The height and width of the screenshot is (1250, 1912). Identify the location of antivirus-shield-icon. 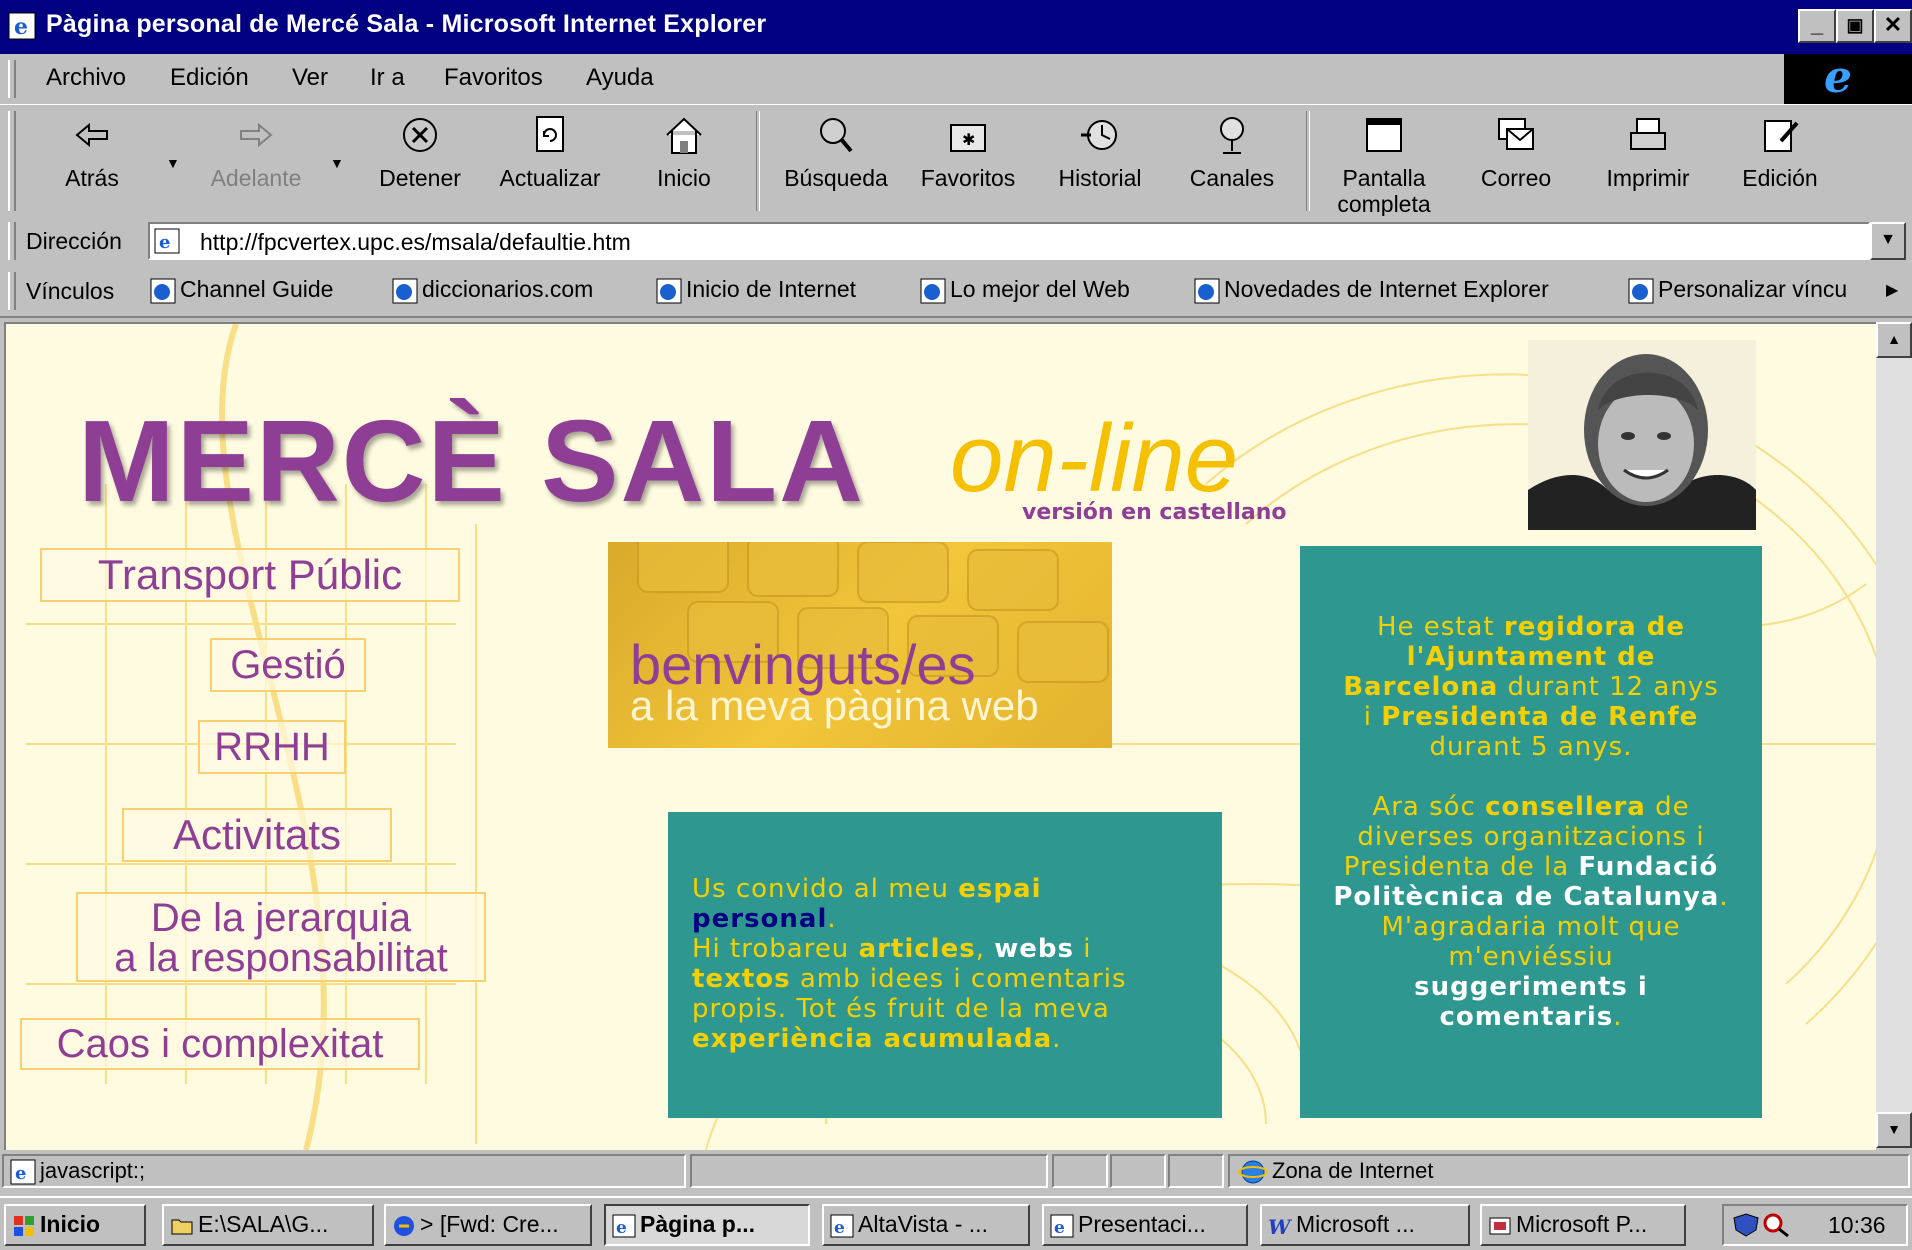
(1746, 1225).